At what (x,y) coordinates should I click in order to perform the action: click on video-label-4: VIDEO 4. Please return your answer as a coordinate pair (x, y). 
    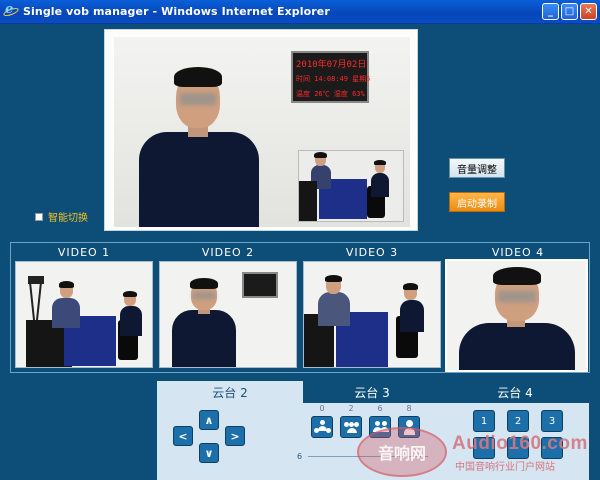
    Looking at the image, I should click on (518, 252).